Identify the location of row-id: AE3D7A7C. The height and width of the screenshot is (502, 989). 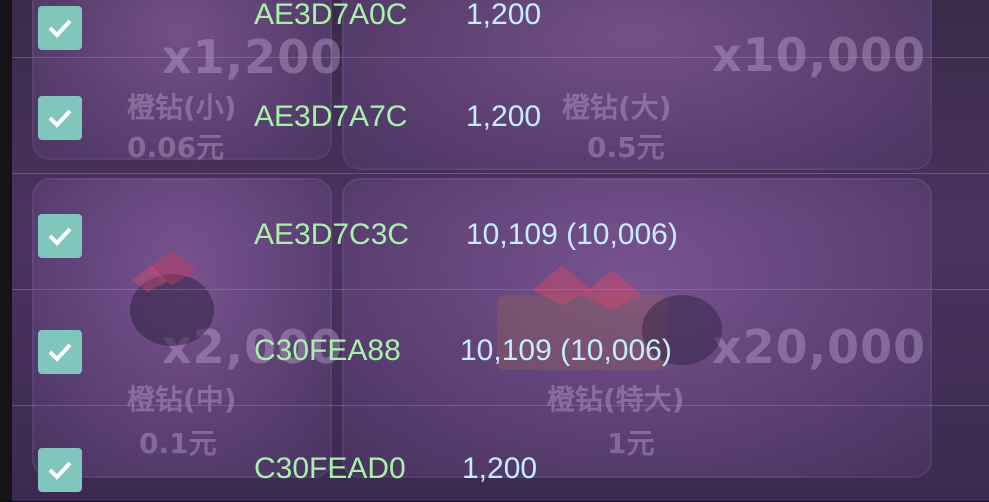
(331, 116).